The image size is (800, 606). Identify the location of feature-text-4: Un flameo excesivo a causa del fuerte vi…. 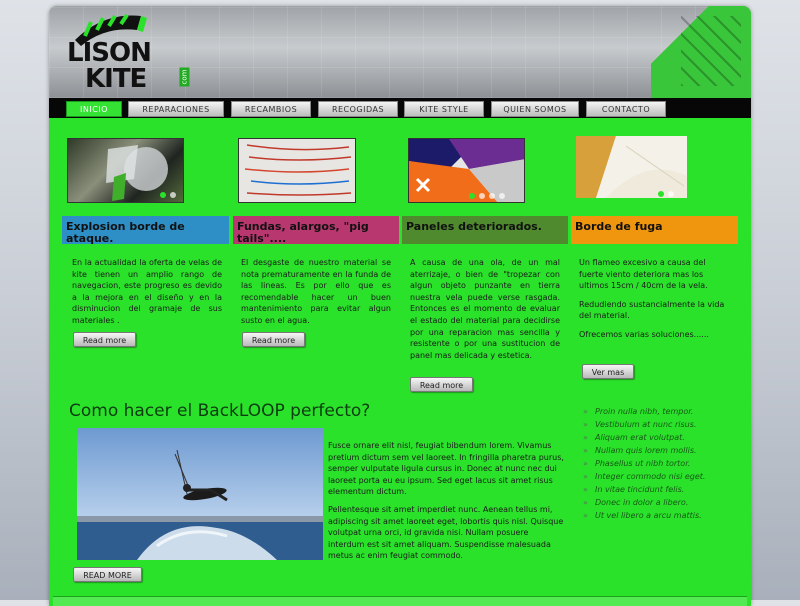
(654, 302).